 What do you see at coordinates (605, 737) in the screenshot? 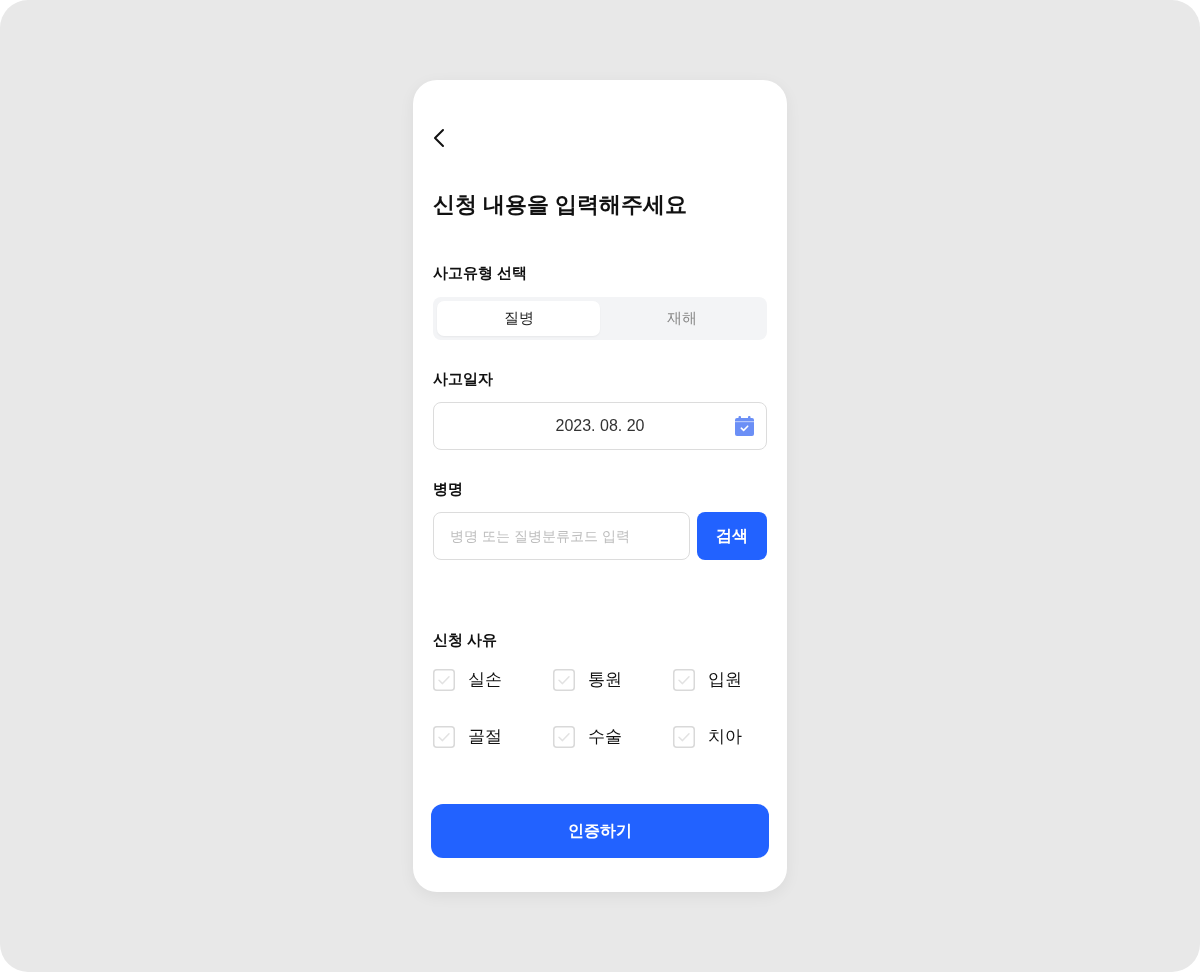
I see `checkbox-label: 수술` at bounding box center [605, 737].